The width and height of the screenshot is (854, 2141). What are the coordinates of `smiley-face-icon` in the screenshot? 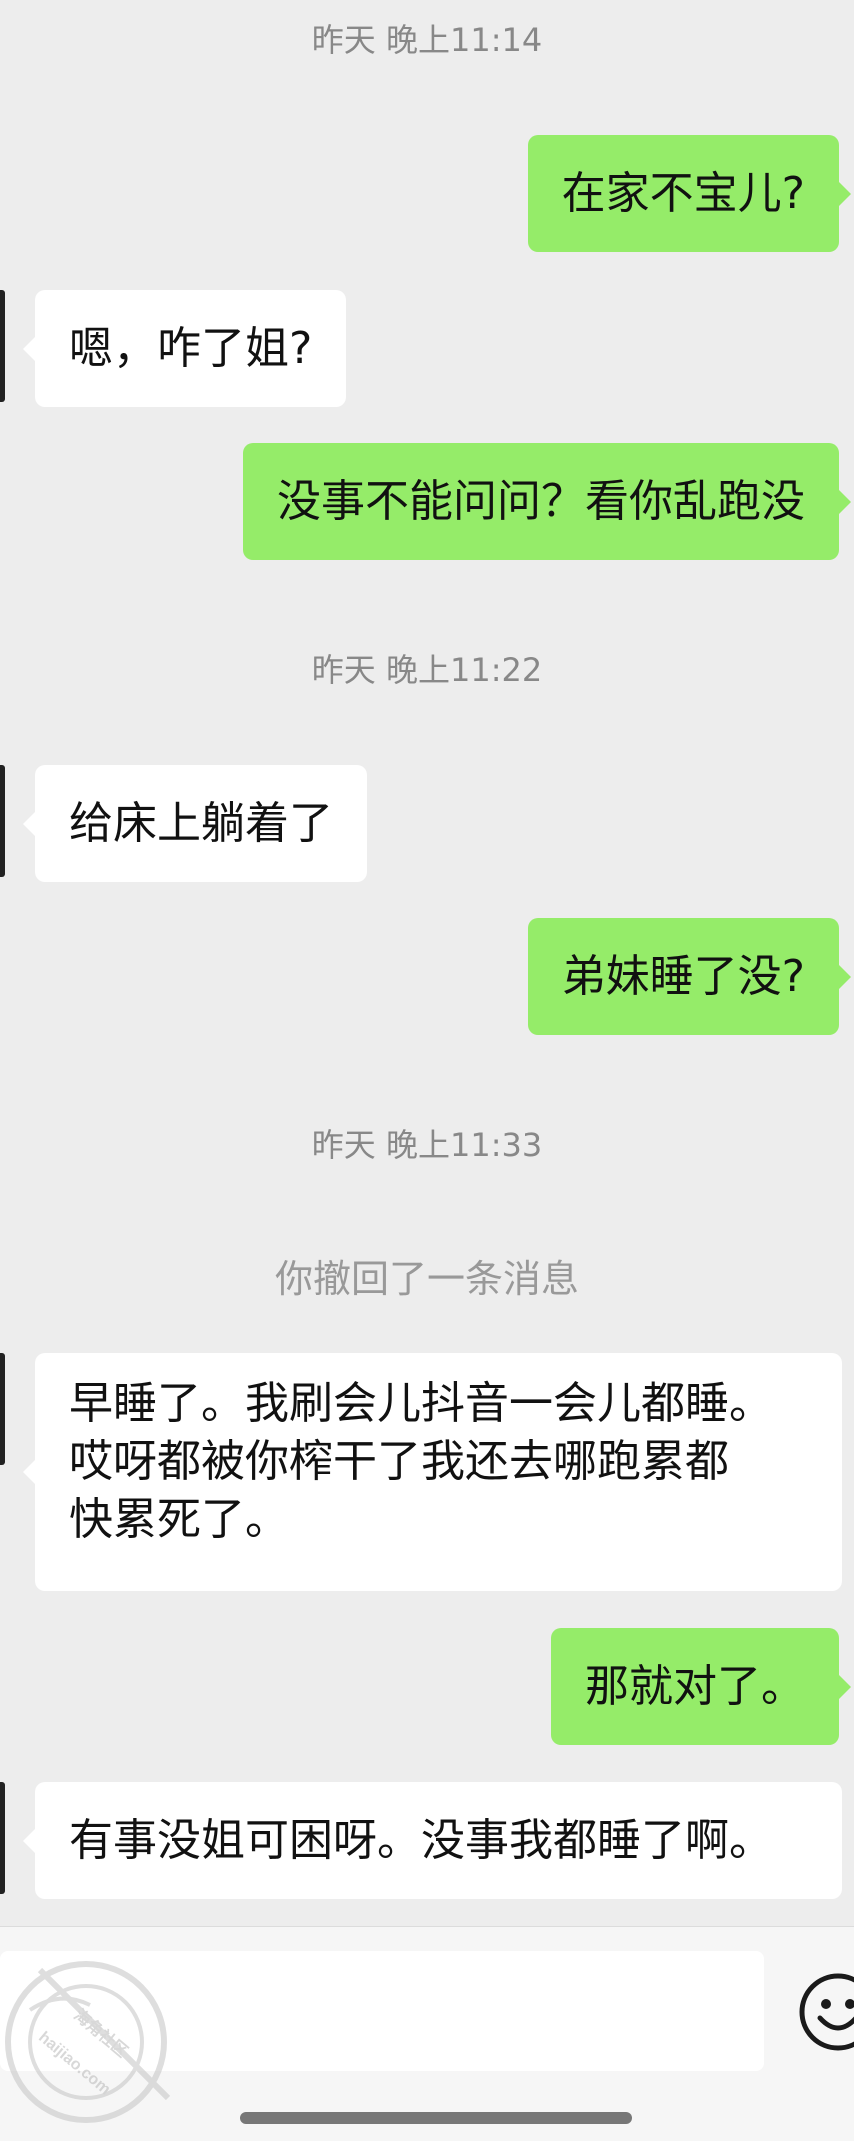 It's located at (826, 2012).